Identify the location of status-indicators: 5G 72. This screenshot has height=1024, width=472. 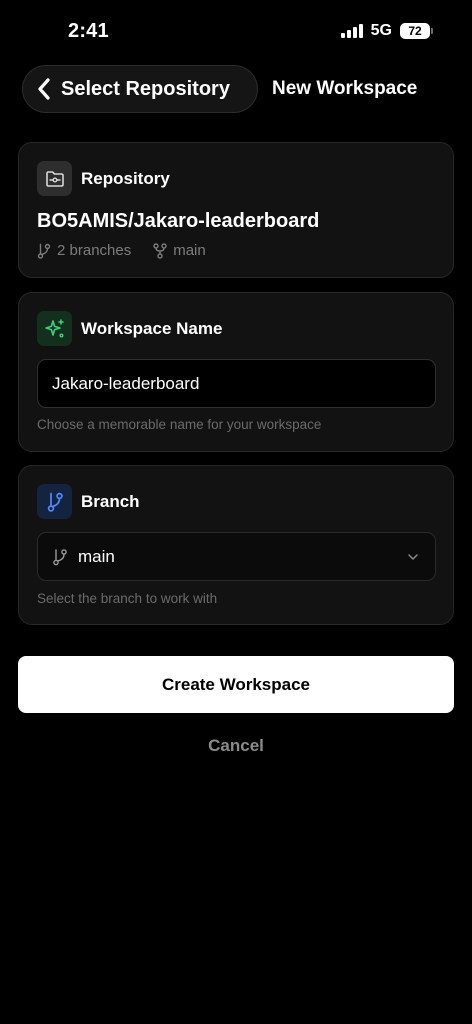
(386, 31).